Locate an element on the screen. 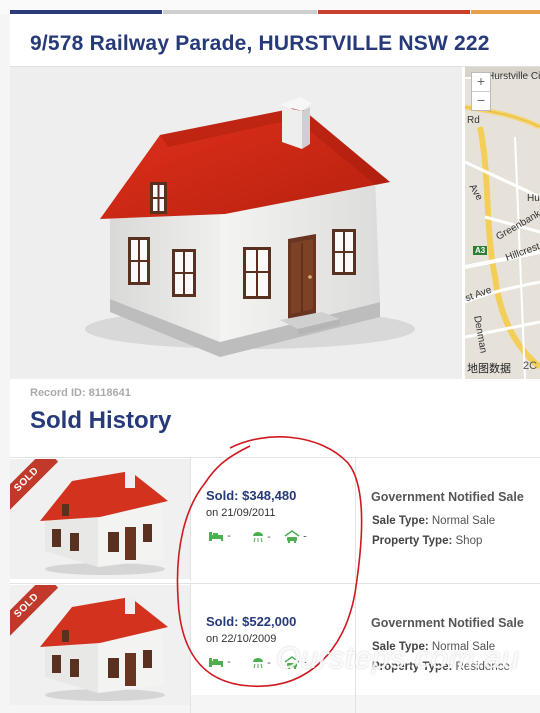 This screenshot has width=540, height=713. zoom-out-button: − is located at coordinates (481, 101).